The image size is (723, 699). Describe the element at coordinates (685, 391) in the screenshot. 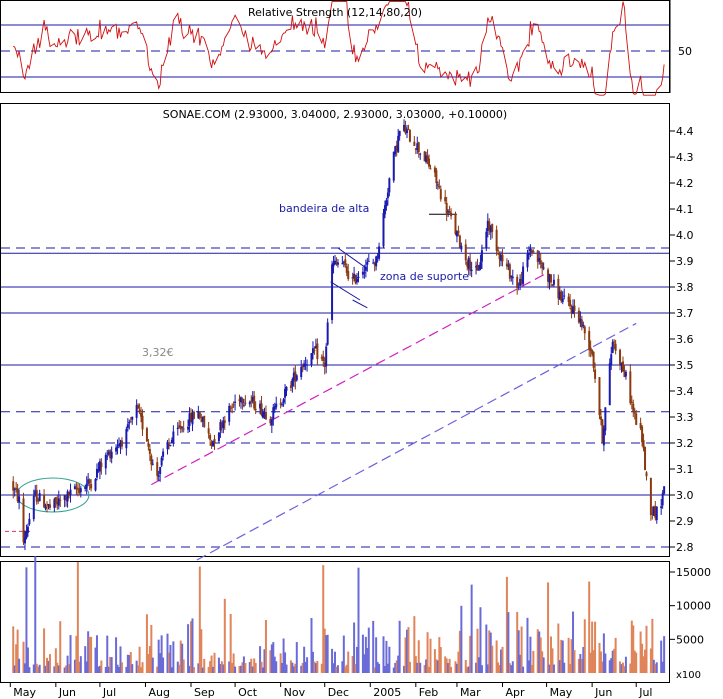

I see `price-tick-label: 3.4` at that location.